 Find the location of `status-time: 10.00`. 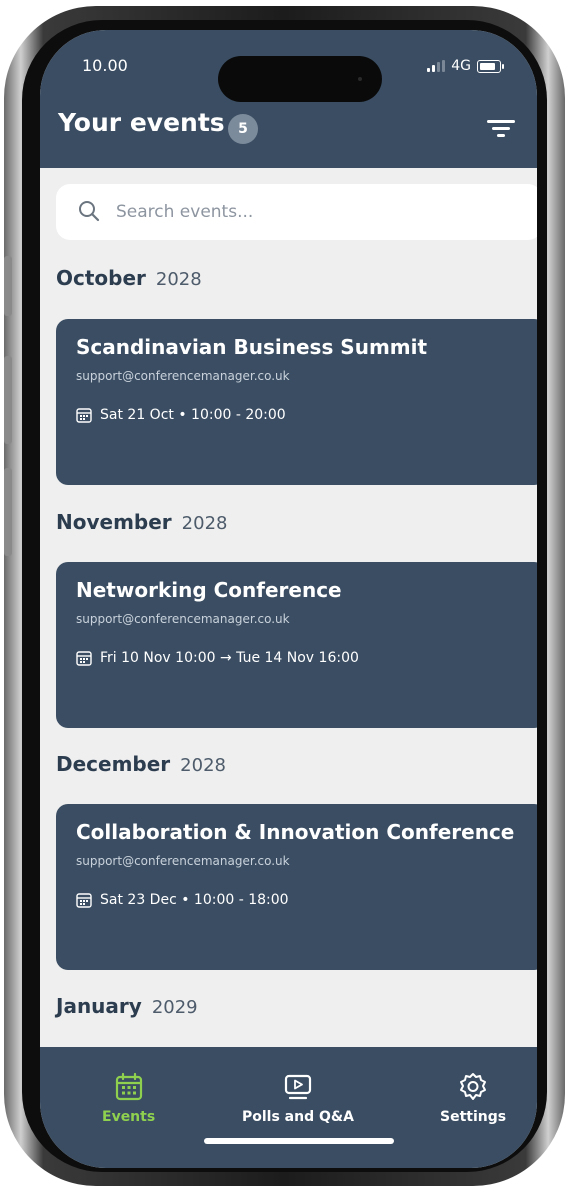

status-time: 10.00 is located at coordinates (105, 65).